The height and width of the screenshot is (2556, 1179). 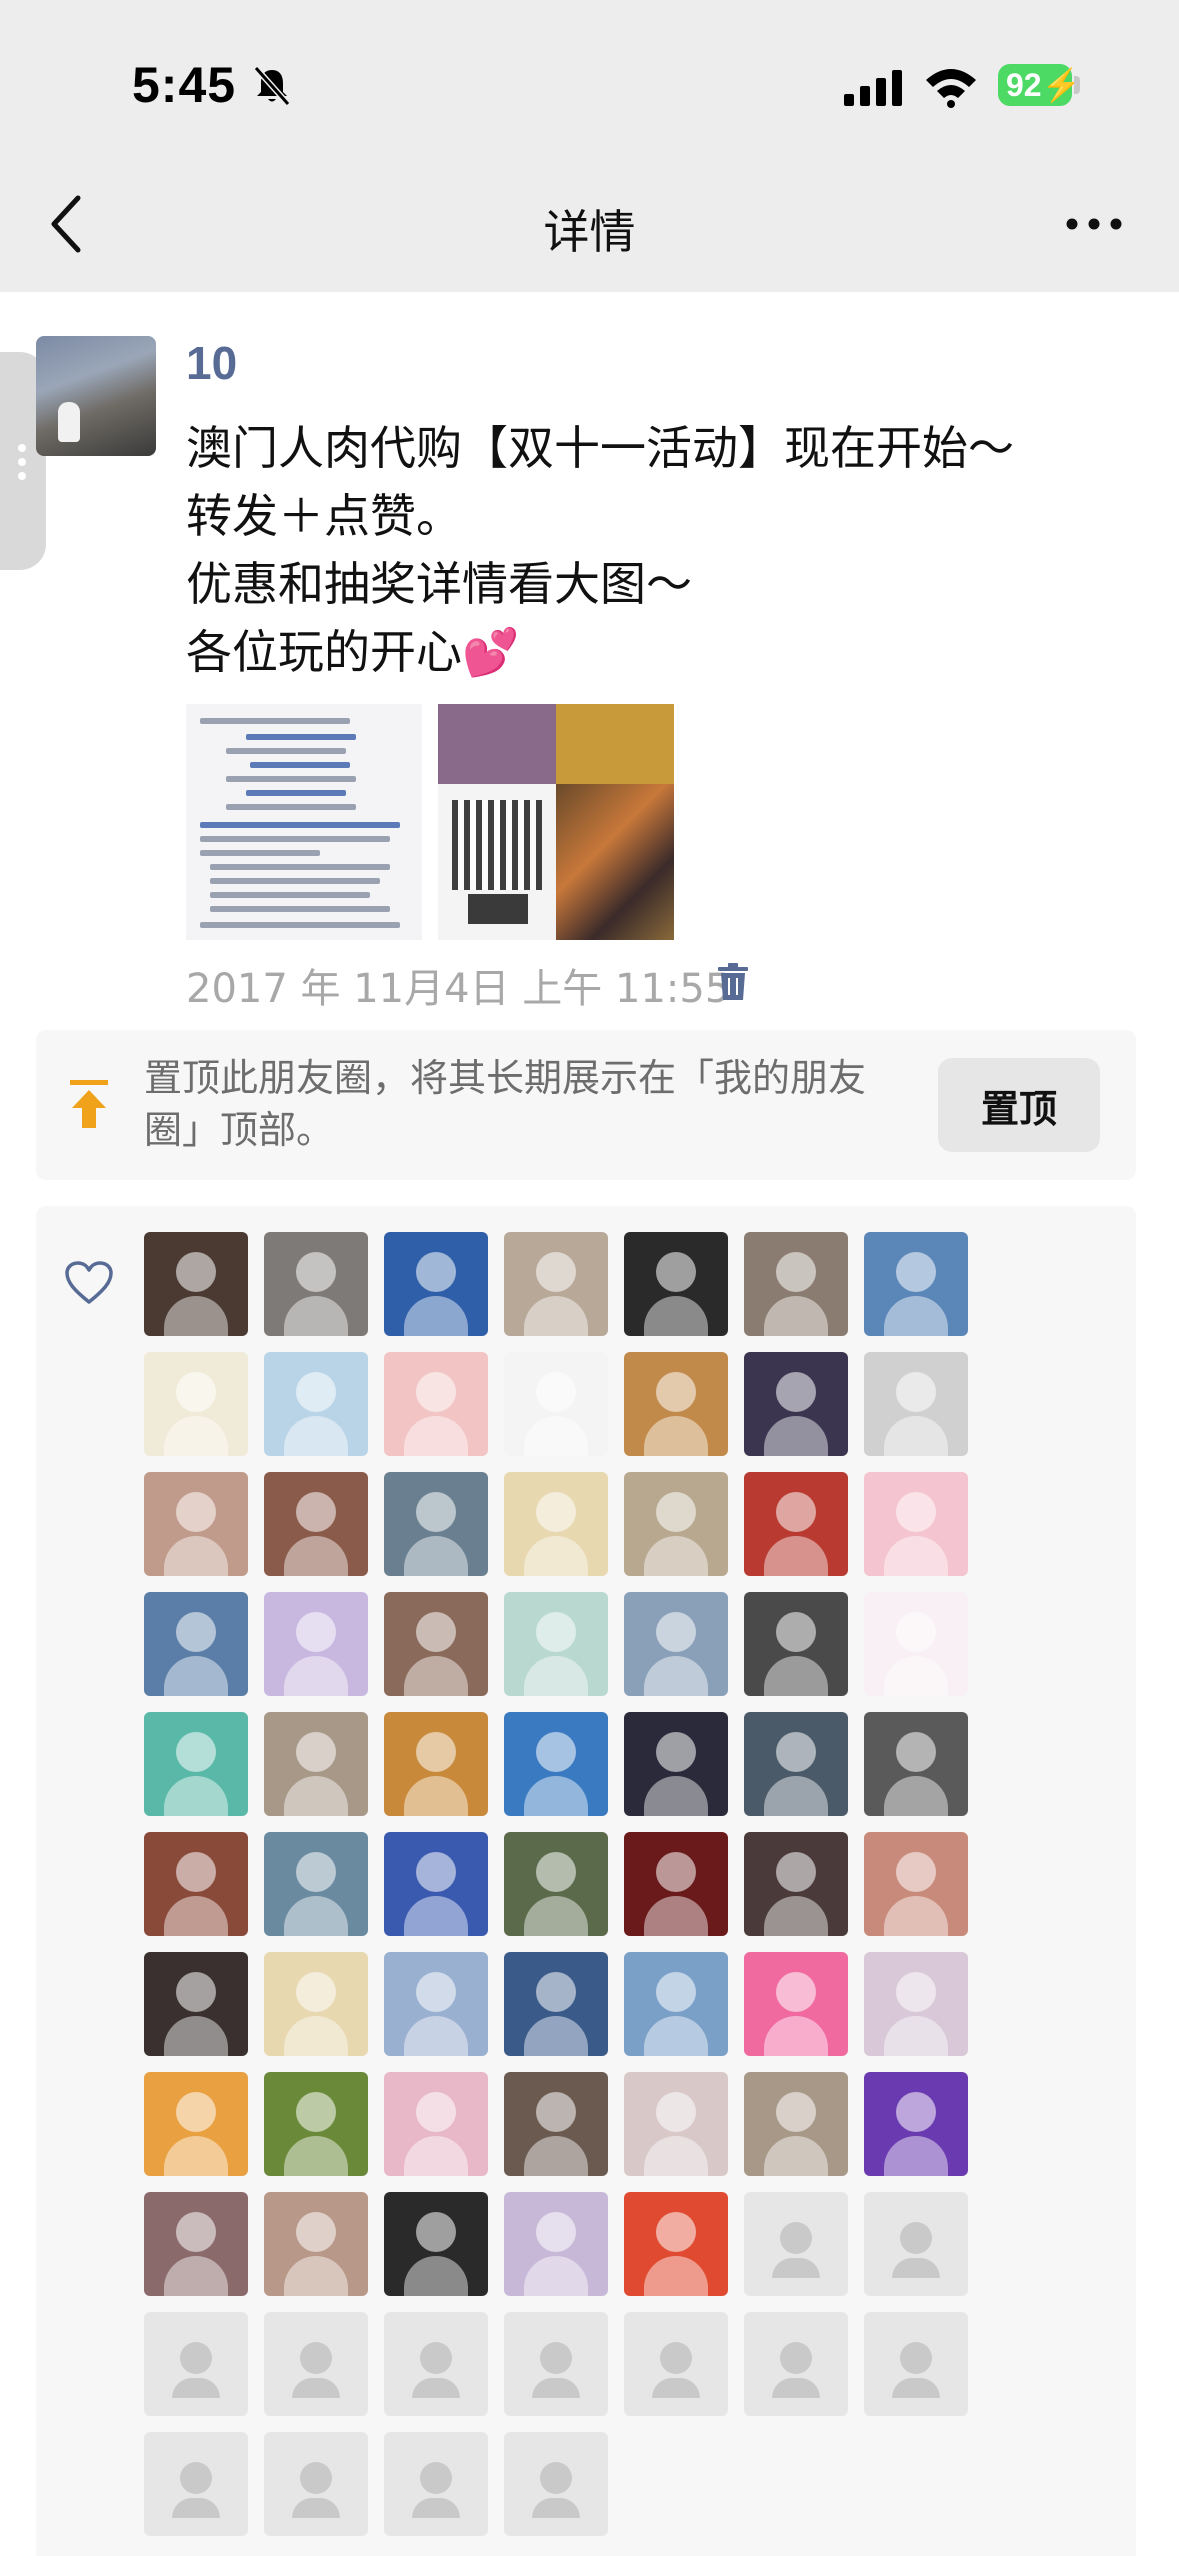 I want to click on page-title: 详情, so click(x=589, y=232).